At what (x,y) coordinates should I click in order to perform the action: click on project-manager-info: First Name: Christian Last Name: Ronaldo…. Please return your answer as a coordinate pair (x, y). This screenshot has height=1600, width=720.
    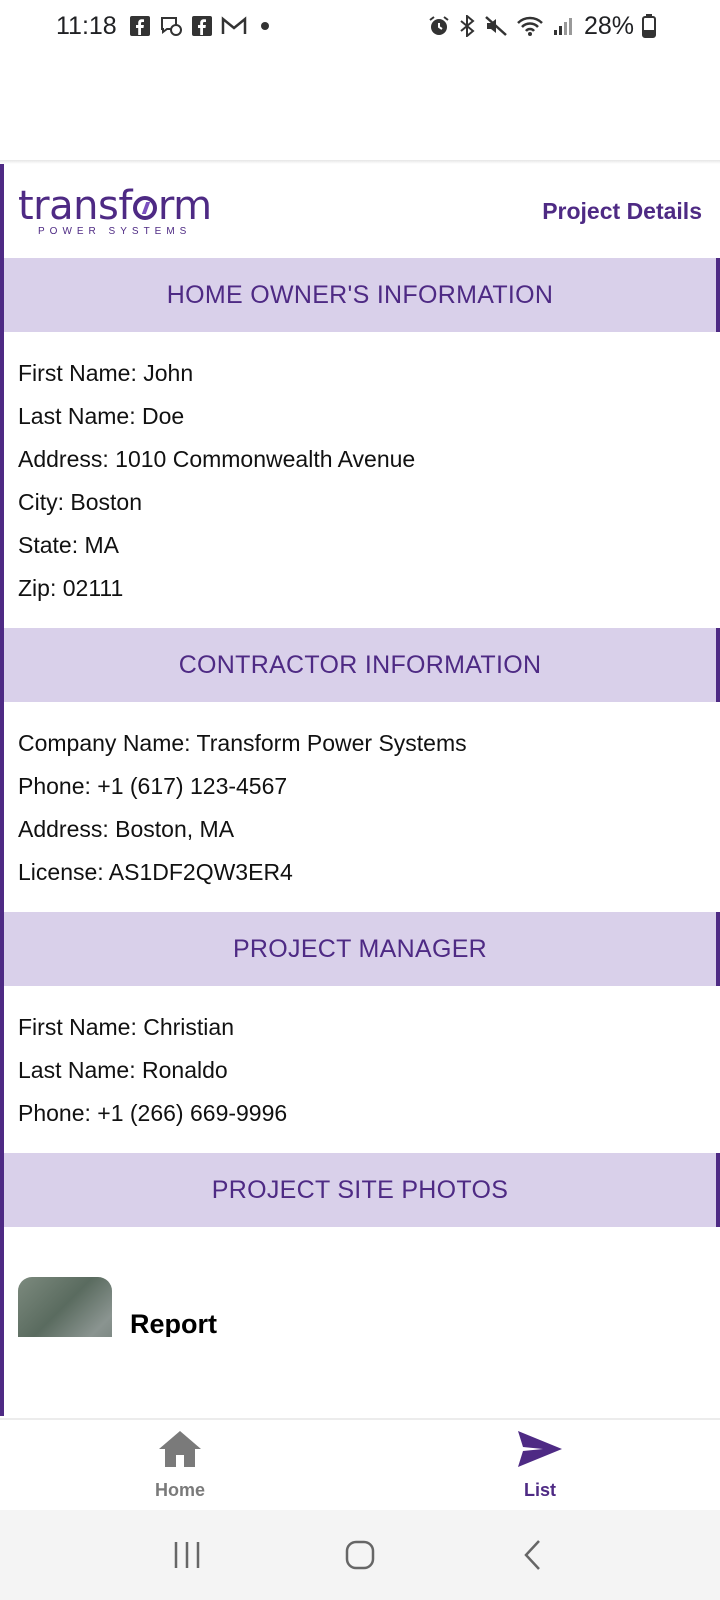
    Looking at the image, I should click on (362, 1069).